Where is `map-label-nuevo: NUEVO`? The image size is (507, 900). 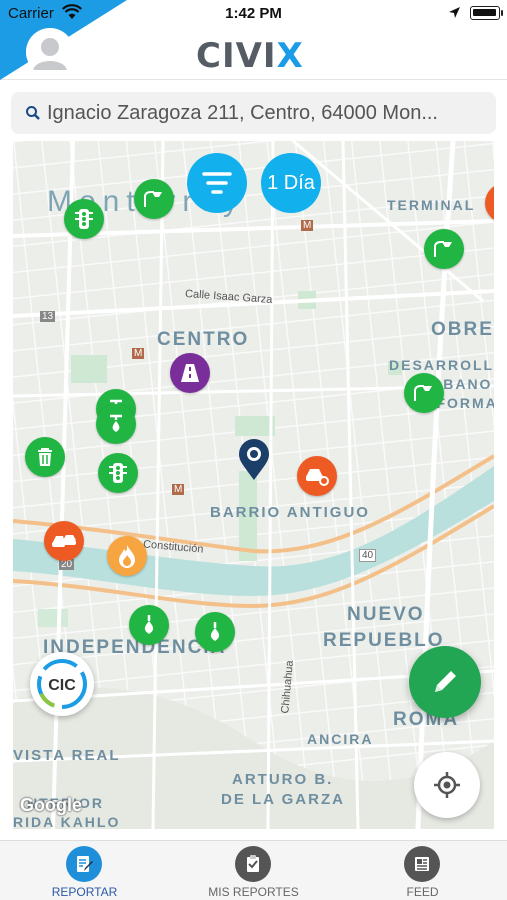
map-label-nuevo: NUEVO is located at coordinates (386, 614).